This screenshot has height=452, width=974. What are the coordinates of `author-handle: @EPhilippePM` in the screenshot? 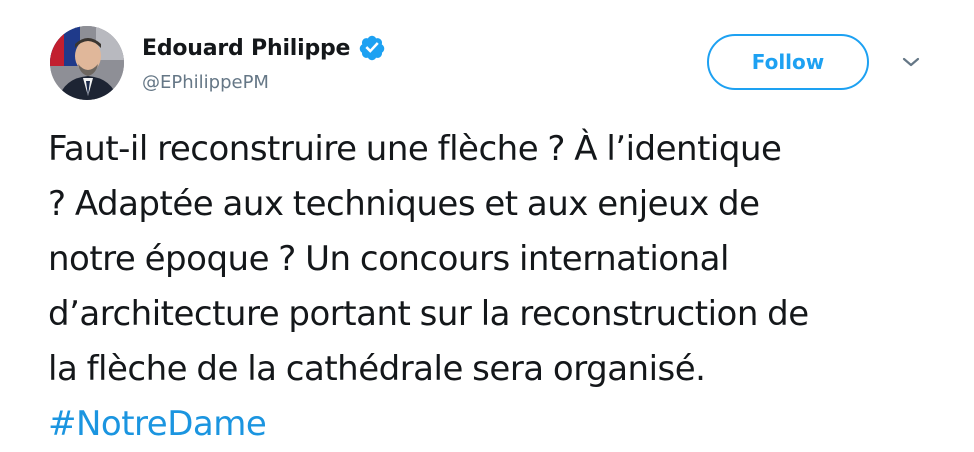 It's located at (205, 82).